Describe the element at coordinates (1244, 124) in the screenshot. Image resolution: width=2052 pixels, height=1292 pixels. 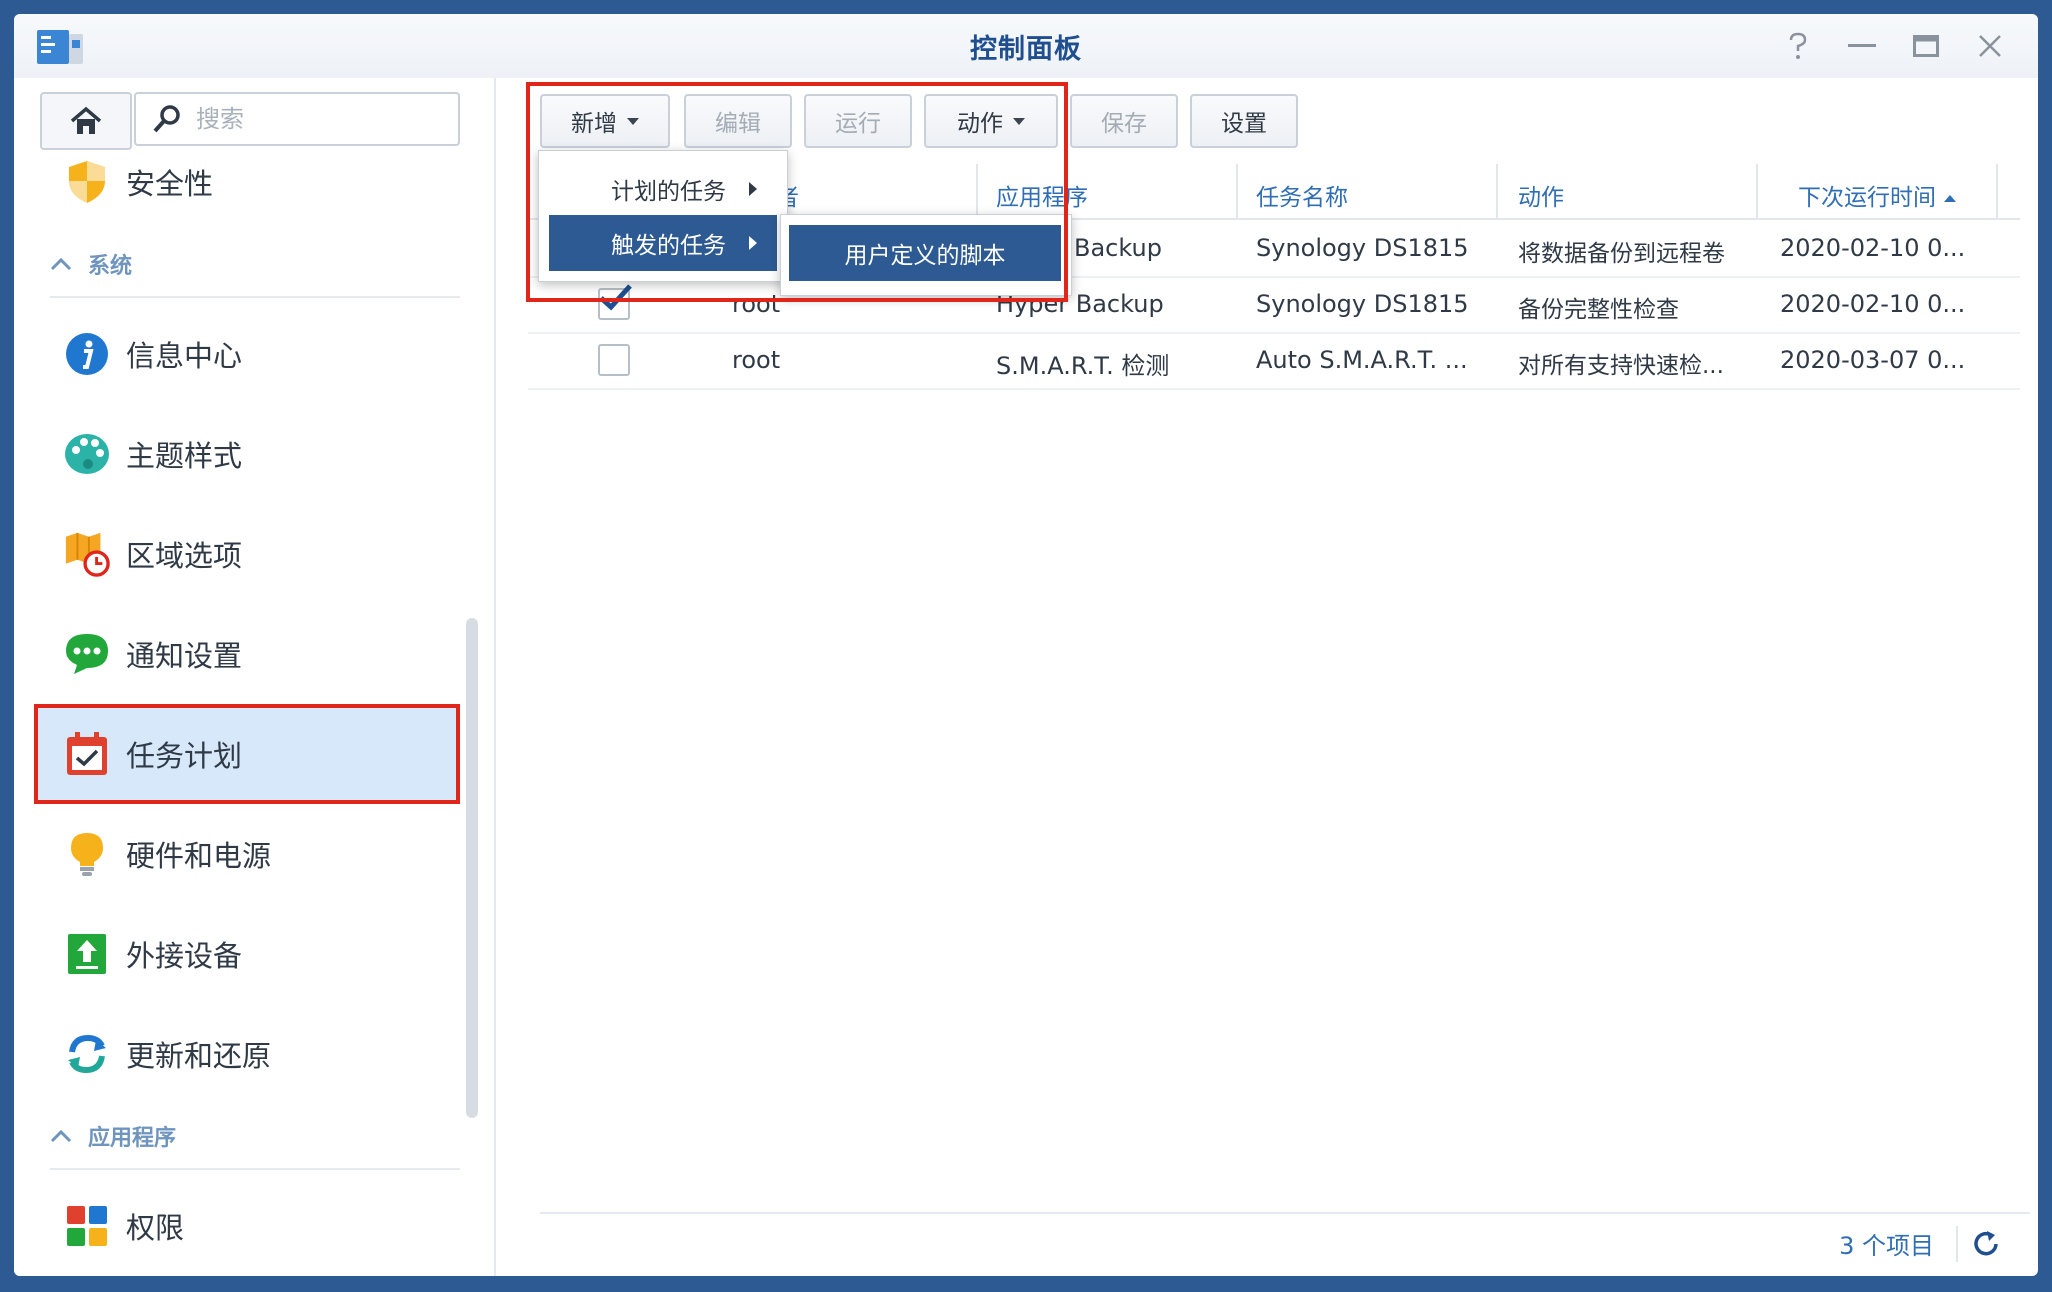
I see `settings-button-label: 设置` at that location.